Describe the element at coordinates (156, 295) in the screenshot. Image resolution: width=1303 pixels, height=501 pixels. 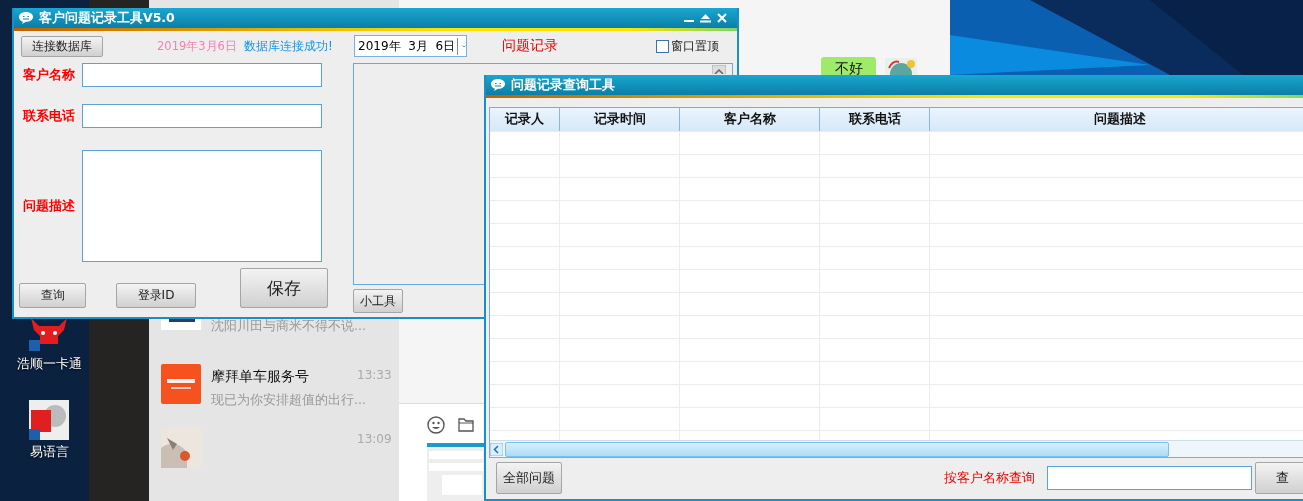
I see `action-button: 登录ID` at that location.